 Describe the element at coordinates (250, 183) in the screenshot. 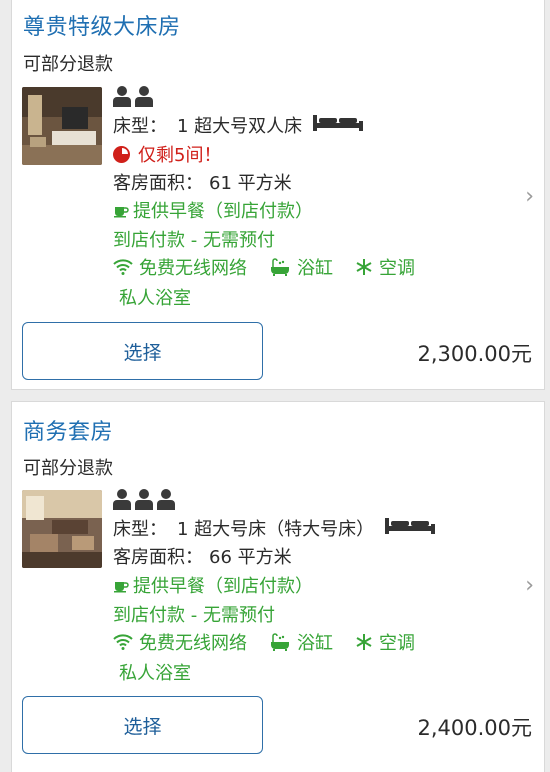

I see `room-area-value: 61 平方米` at that location.